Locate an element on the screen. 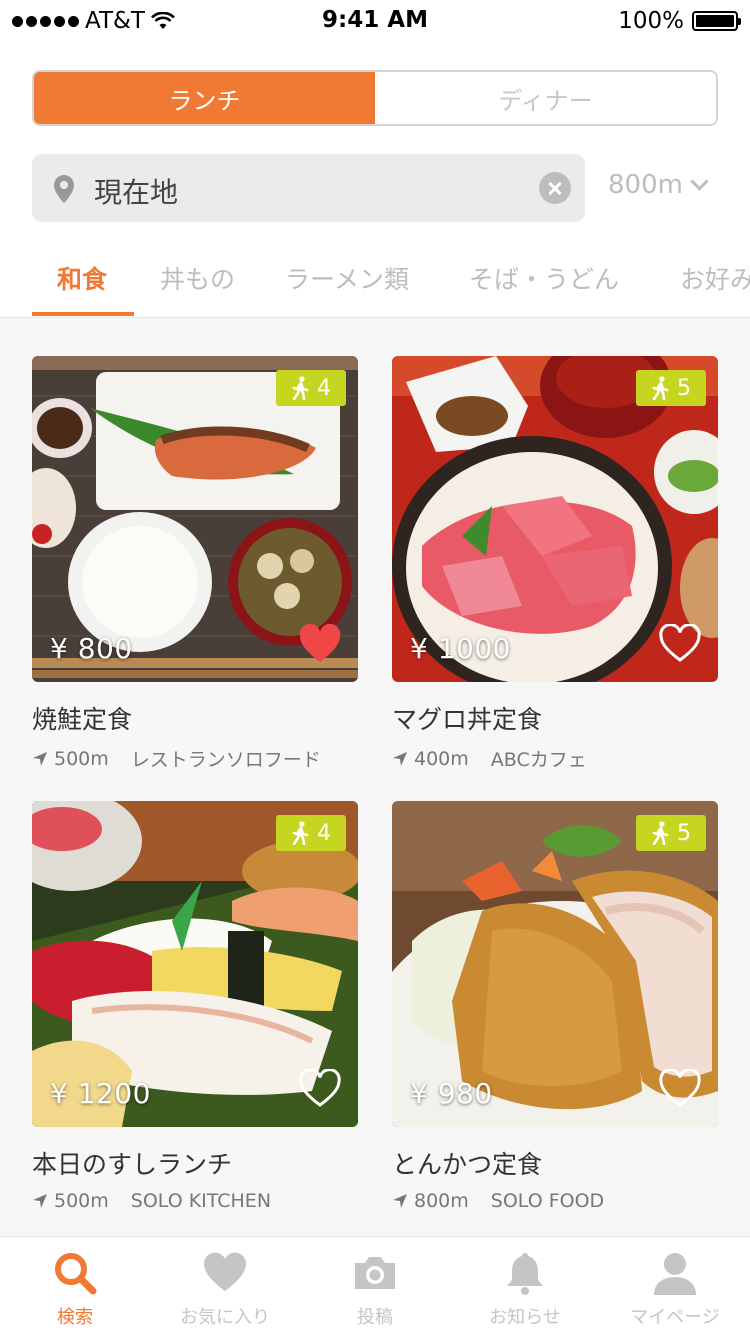 The width and height of the screenshot is (750, 1334). shop-name: SOLO KITCHEN is located at coordinates (201, 1201).